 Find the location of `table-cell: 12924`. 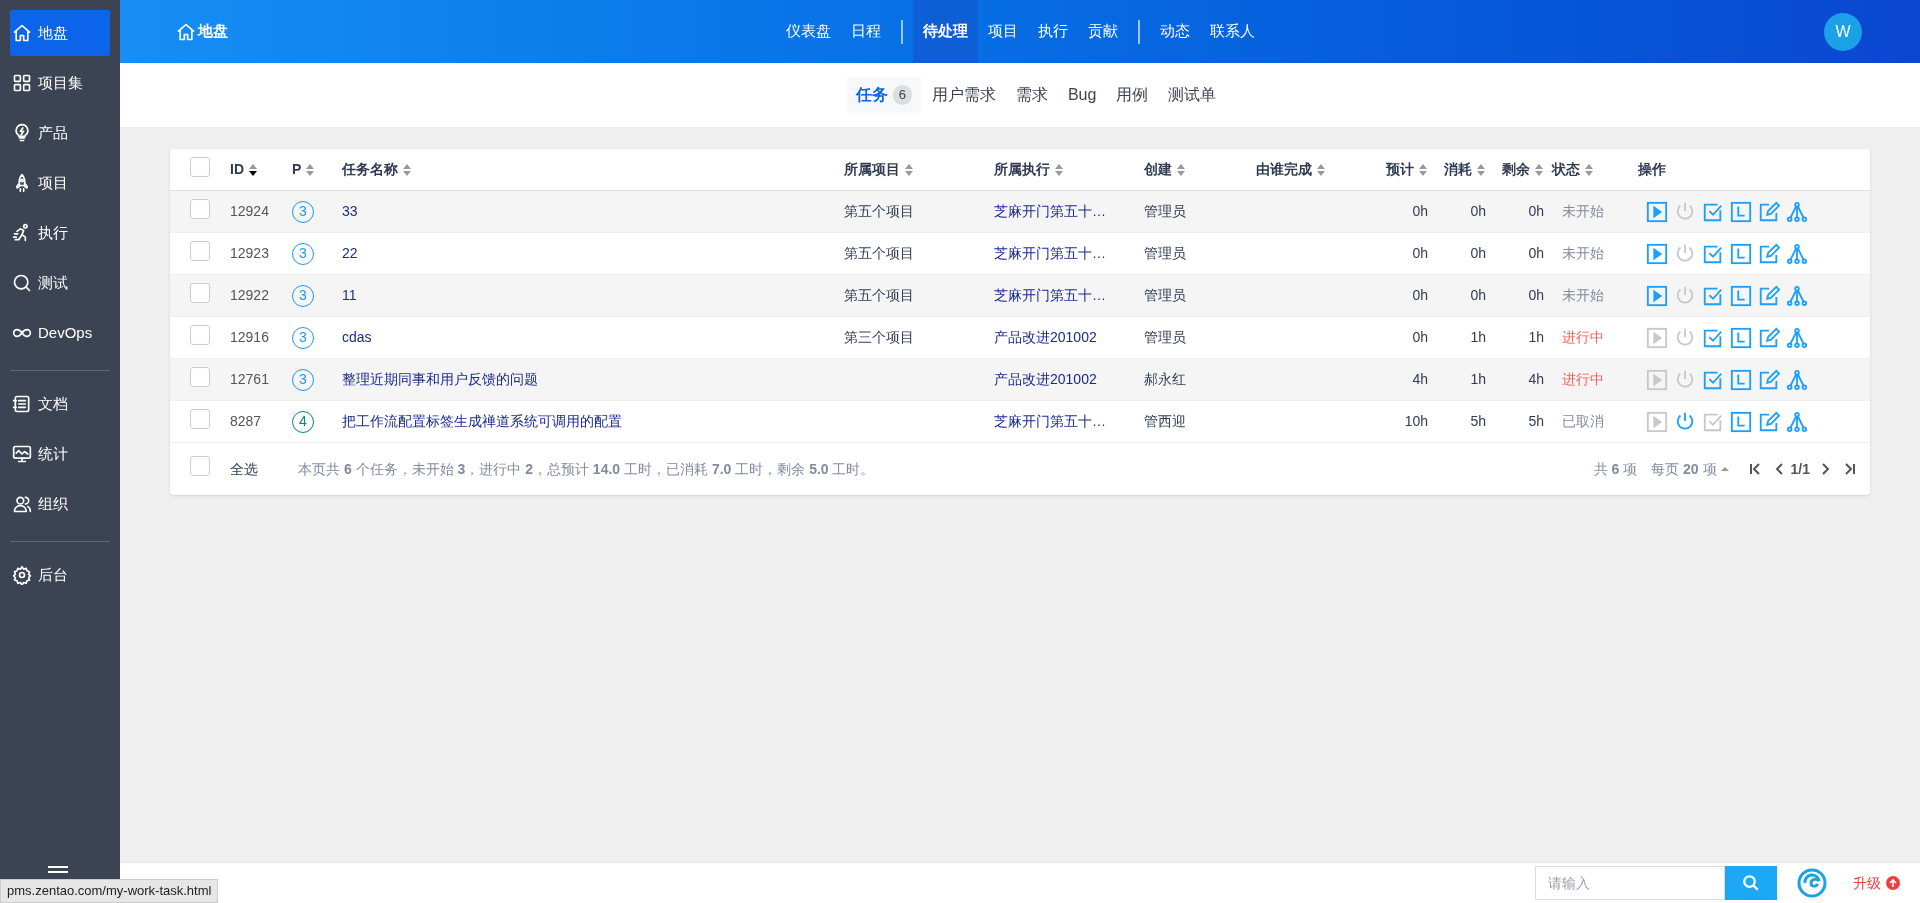

table-cell: 12924 is located at coordinates (249, 211).